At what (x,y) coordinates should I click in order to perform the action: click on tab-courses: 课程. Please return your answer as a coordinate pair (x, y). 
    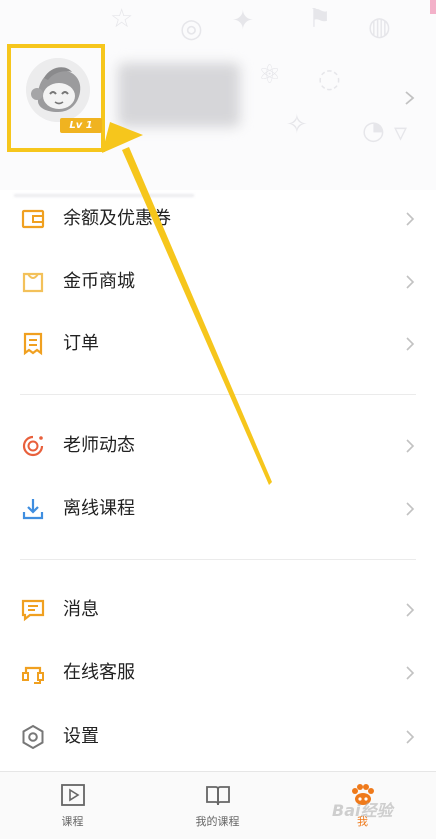
    Looking at the image, I should click on (72, 805).